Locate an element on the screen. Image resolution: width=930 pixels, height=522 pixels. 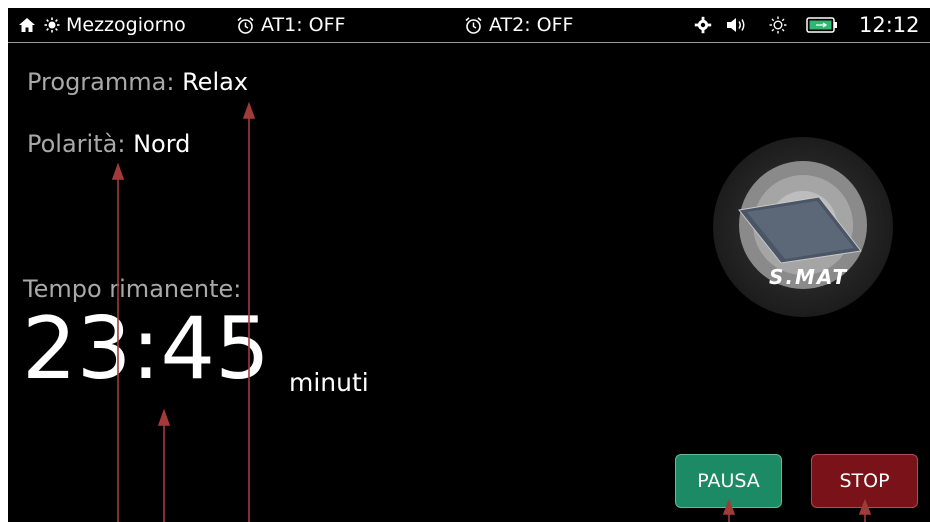
annotation-arrowhead-program is located at coordinates (249, 110).